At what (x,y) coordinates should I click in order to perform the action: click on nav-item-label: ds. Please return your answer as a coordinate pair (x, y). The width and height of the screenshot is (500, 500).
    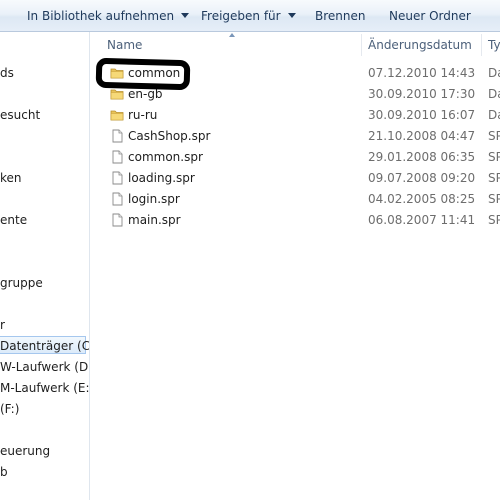
    Looking at the image, I should click on (7, 73).